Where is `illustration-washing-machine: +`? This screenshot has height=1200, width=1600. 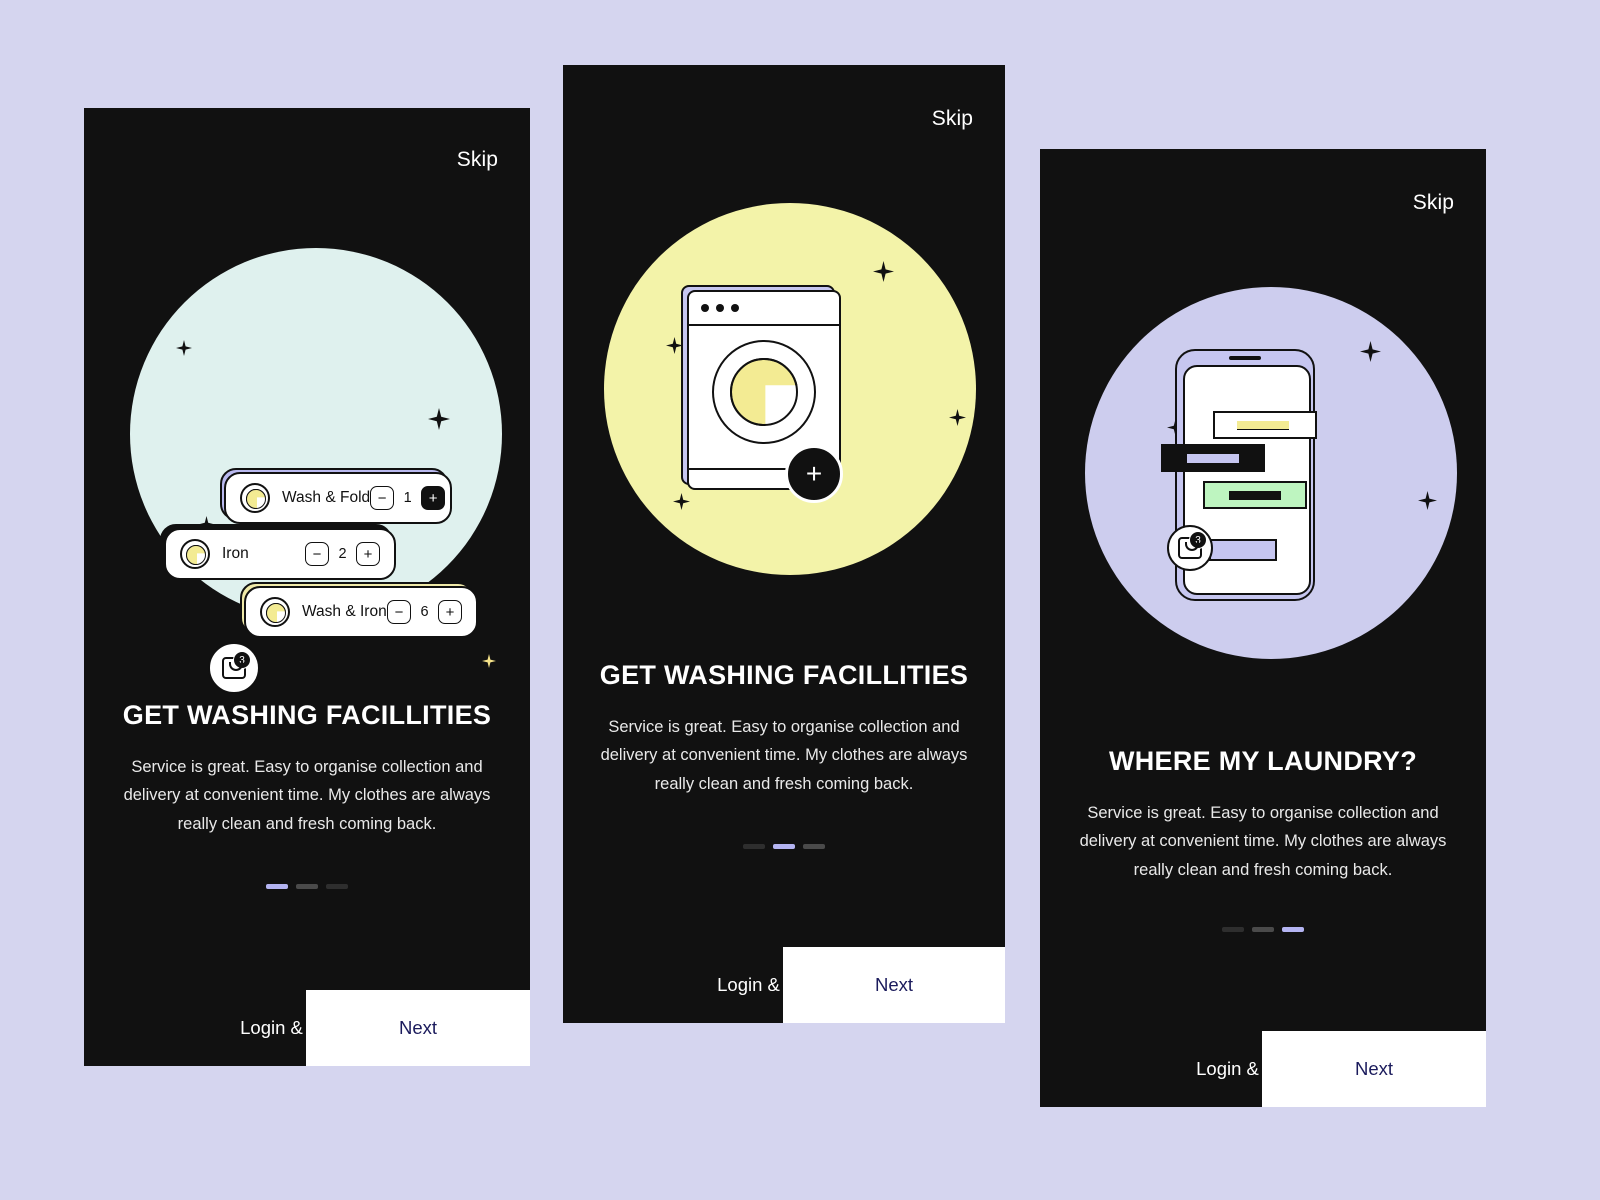 illustration-washing-machine: + is located at coordinates (784, 393).